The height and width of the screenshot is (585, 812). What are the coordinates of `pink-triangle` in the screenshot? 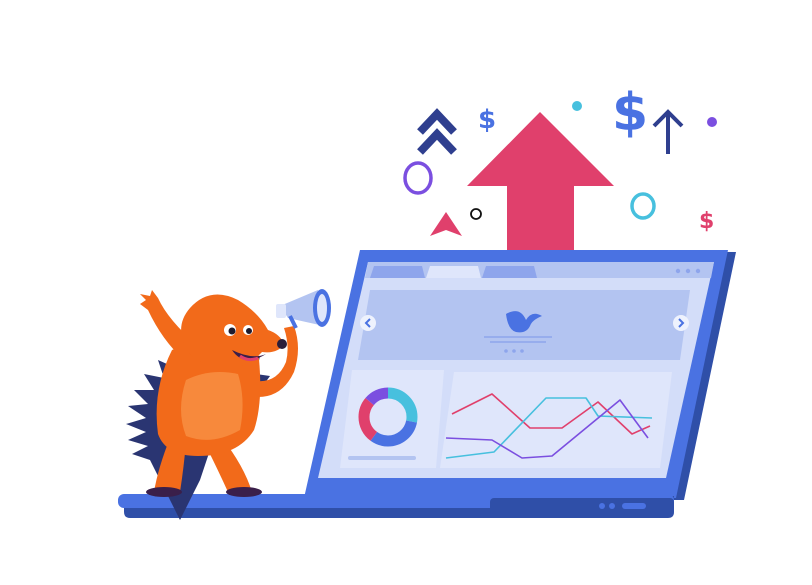 It's located at (446, 224).